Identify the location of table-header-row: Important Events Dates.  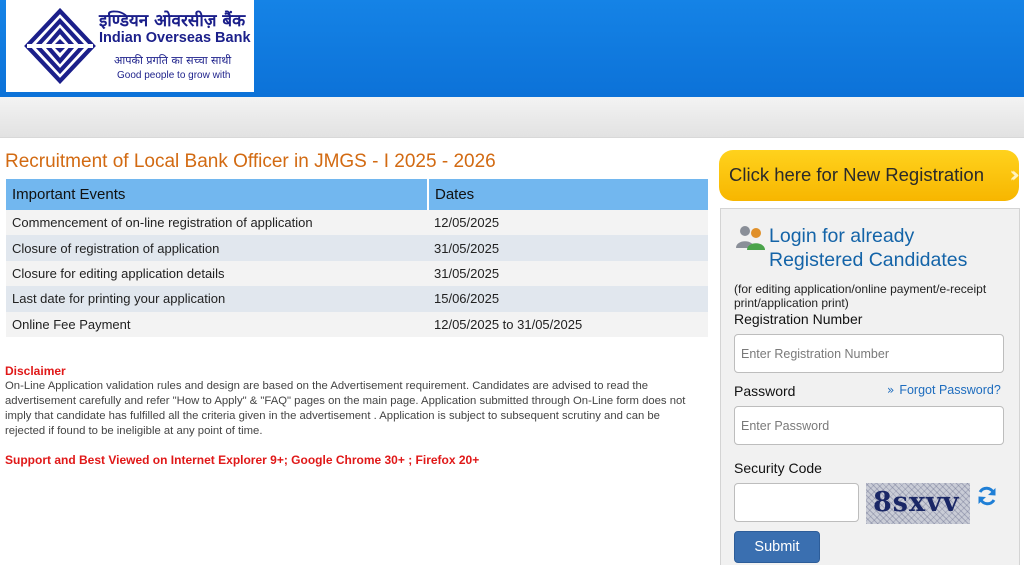
(357, 194).